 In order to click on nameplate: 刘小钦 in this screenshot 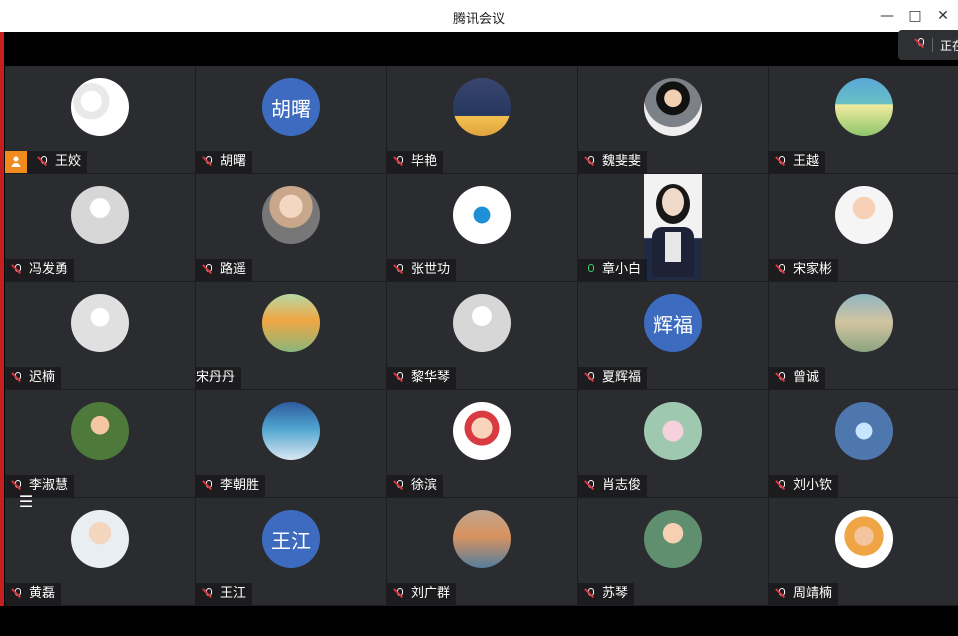, I will do `click(804, 486)`.